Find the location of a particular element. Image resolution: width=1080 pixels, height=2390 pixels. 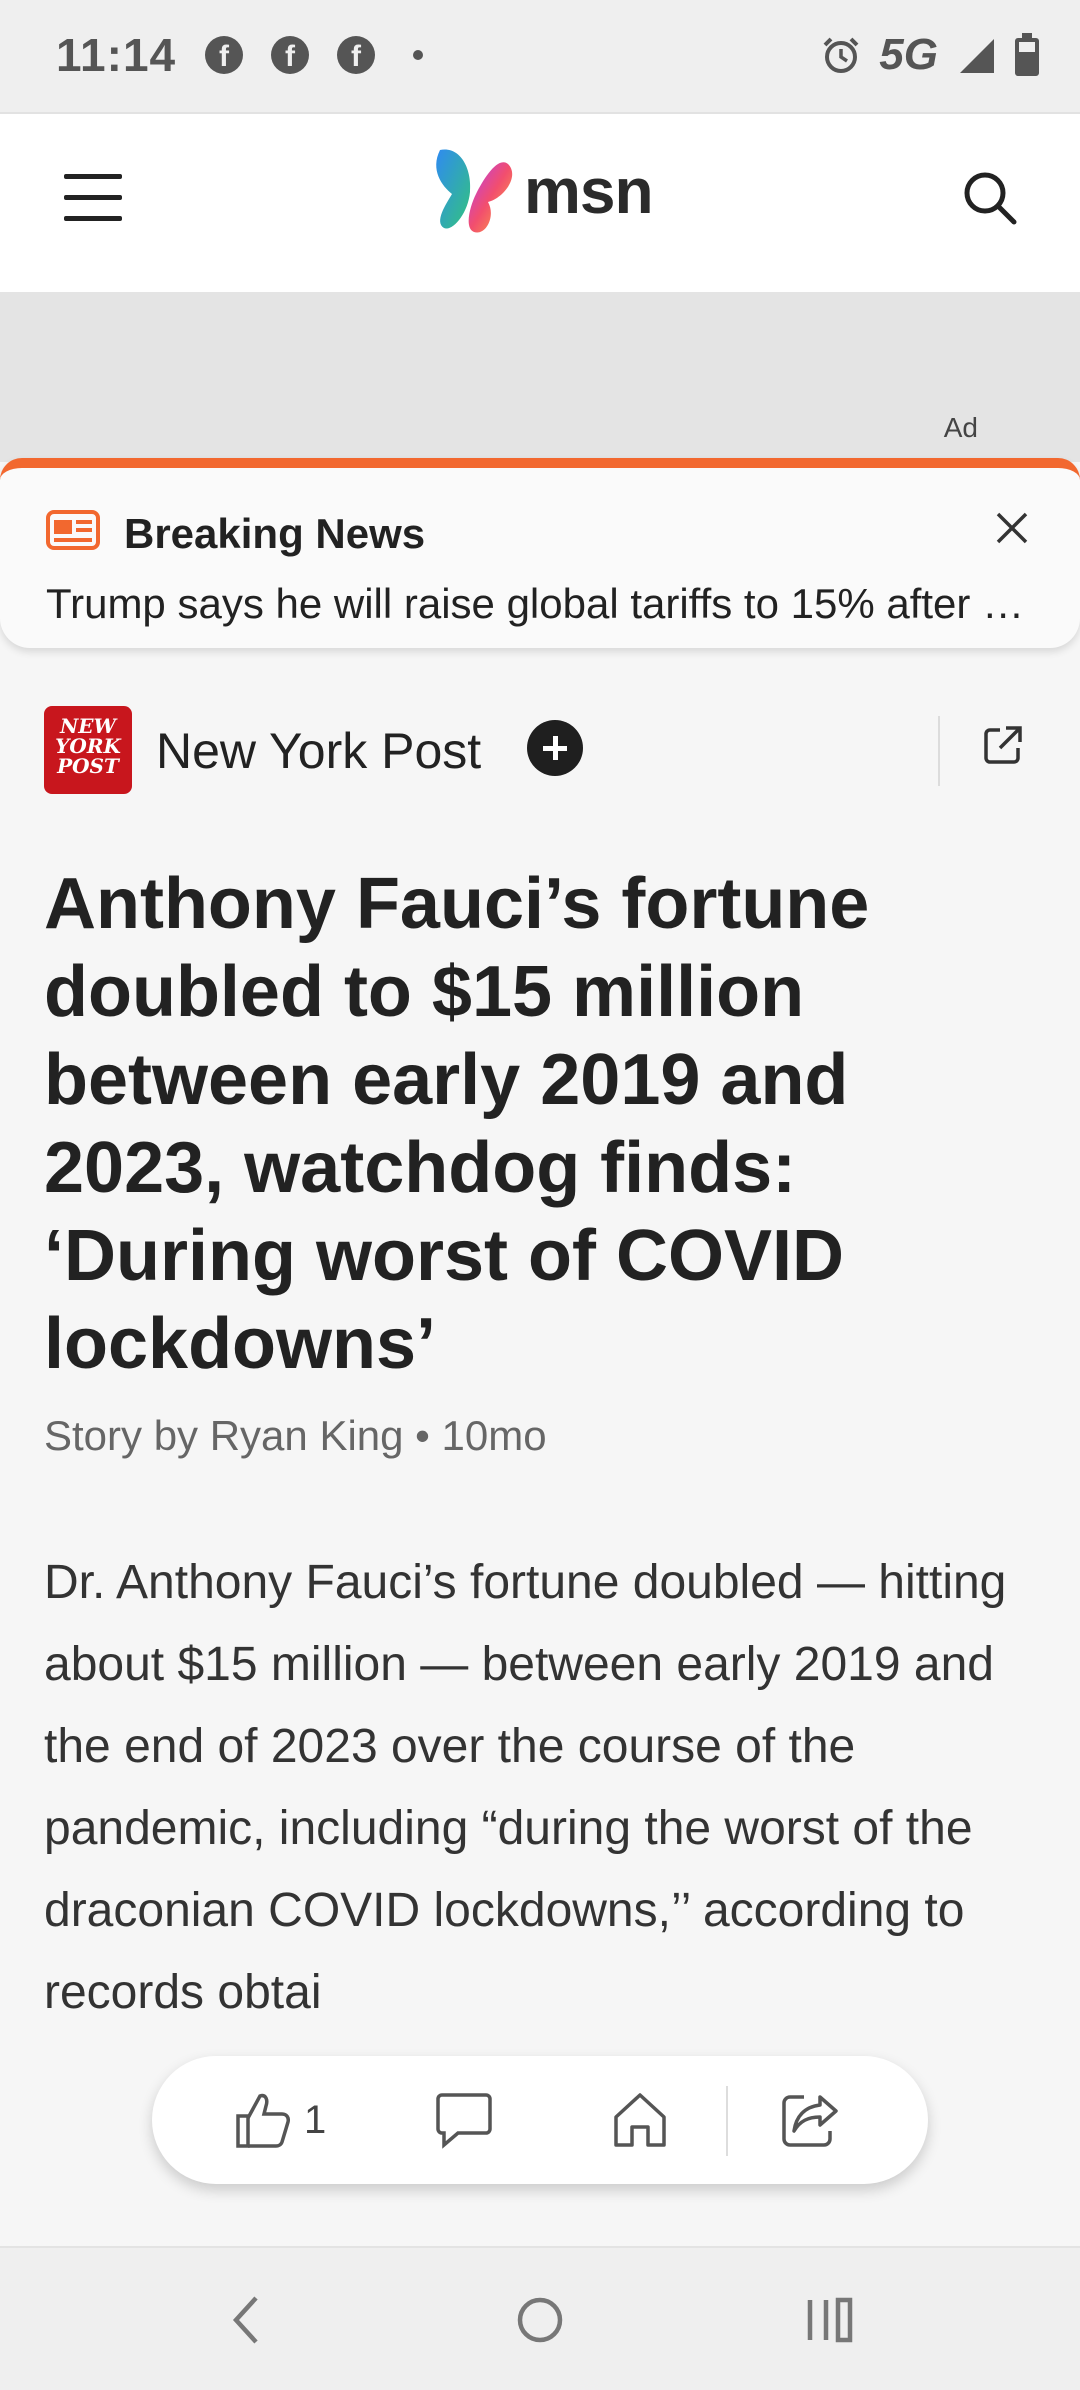

network-type: 5G is located at coordinates (908, 54).